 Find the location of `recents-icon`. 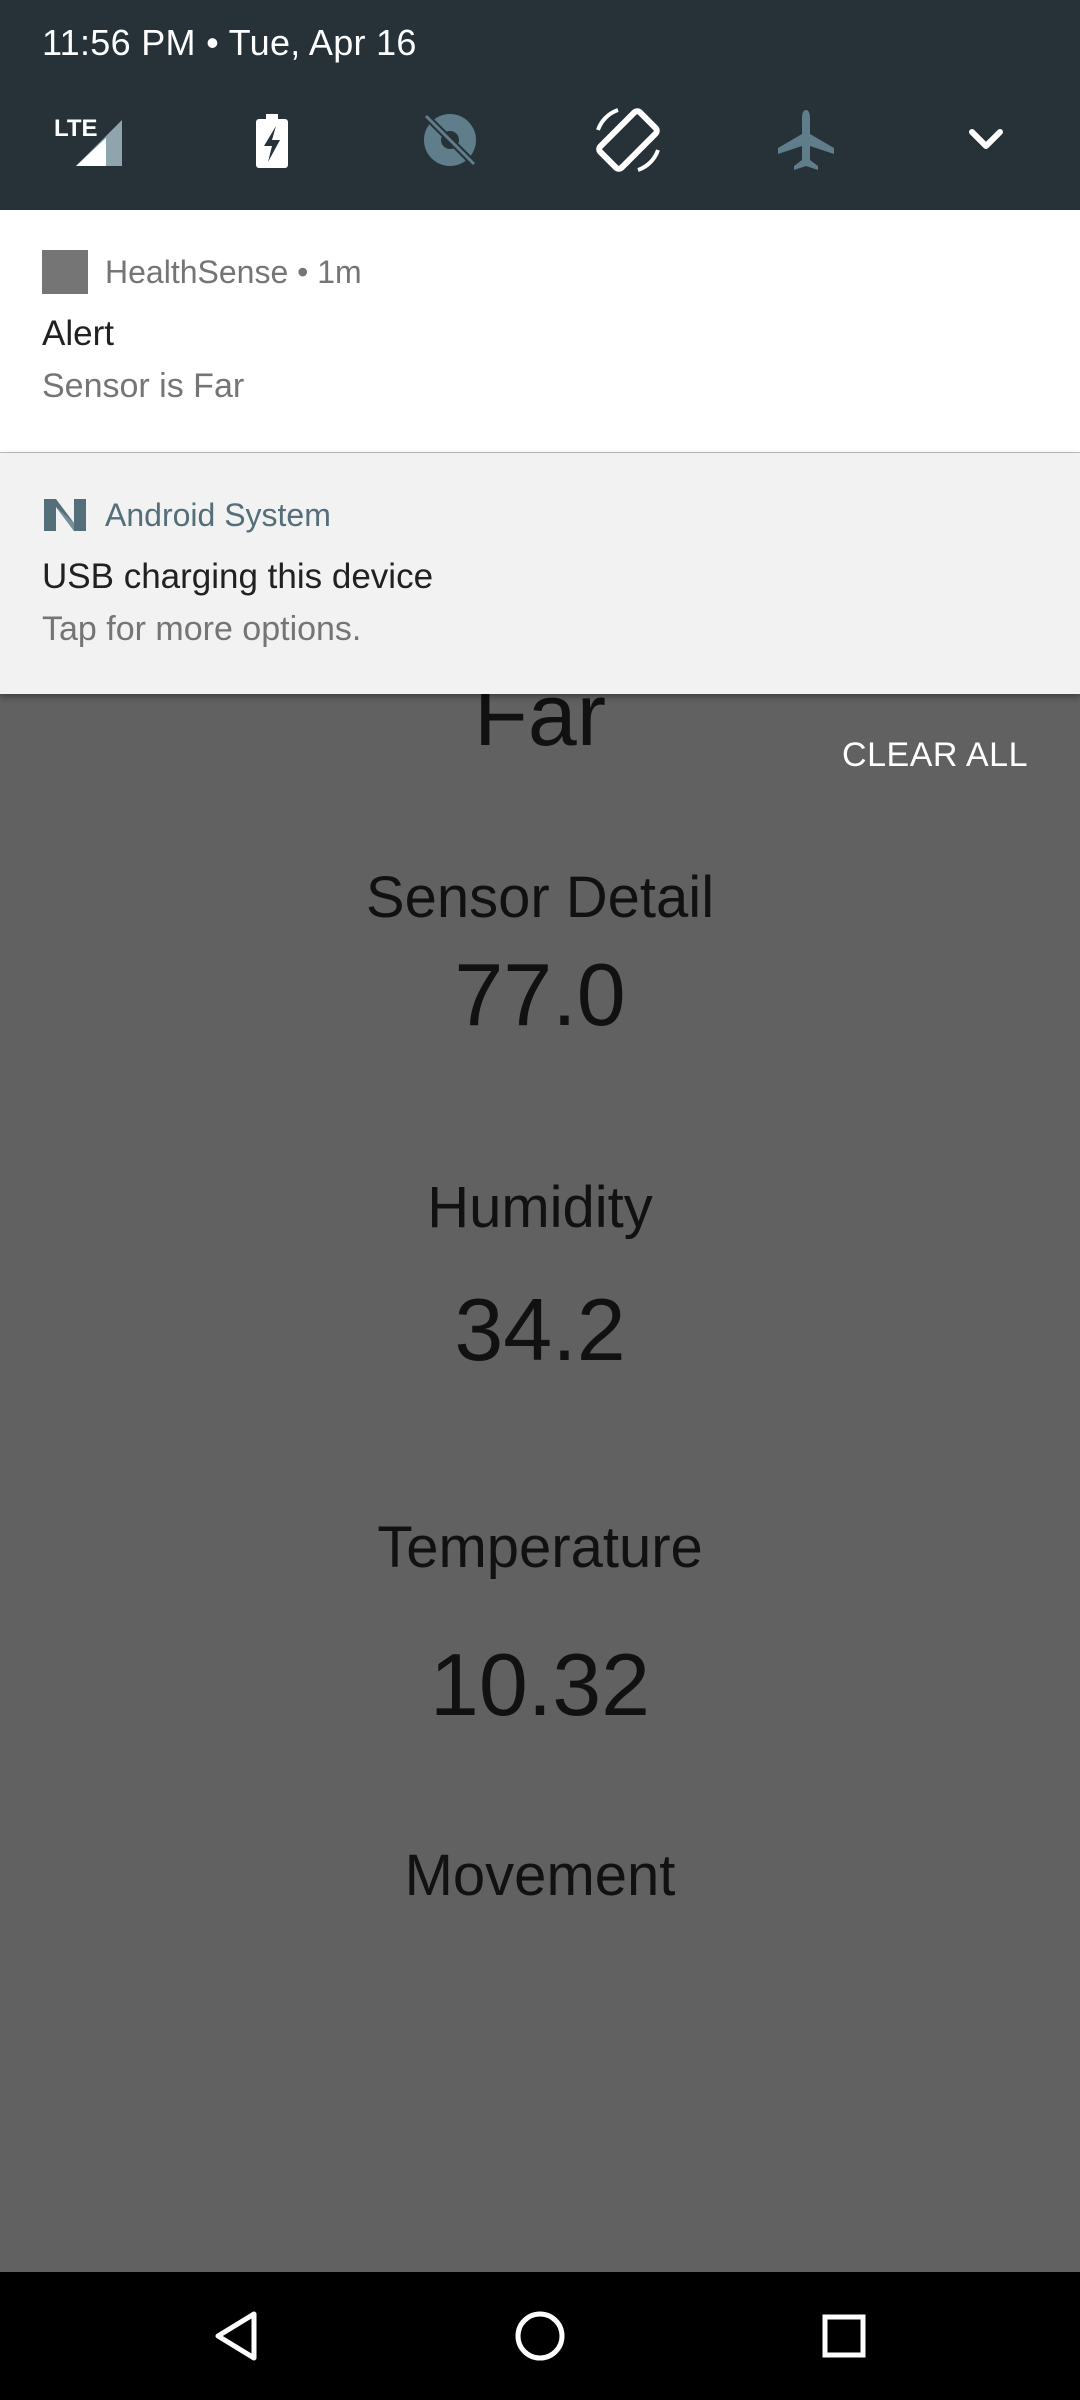

recents-icon is located at coordinates (844, 2336).